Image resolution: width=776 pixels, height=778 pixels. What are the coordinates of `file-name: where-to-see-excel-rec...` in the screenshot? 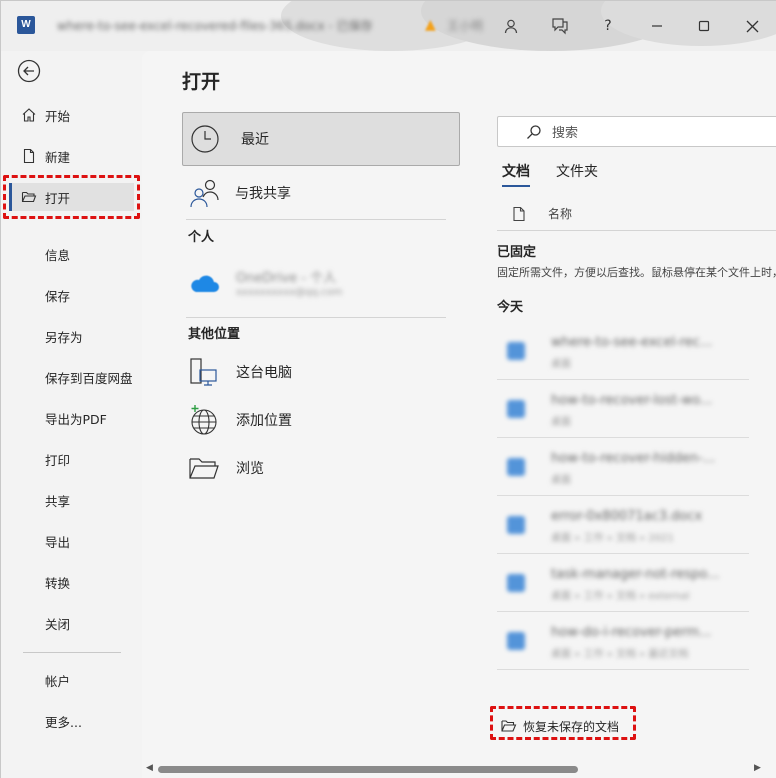 It's located at (632, 342).